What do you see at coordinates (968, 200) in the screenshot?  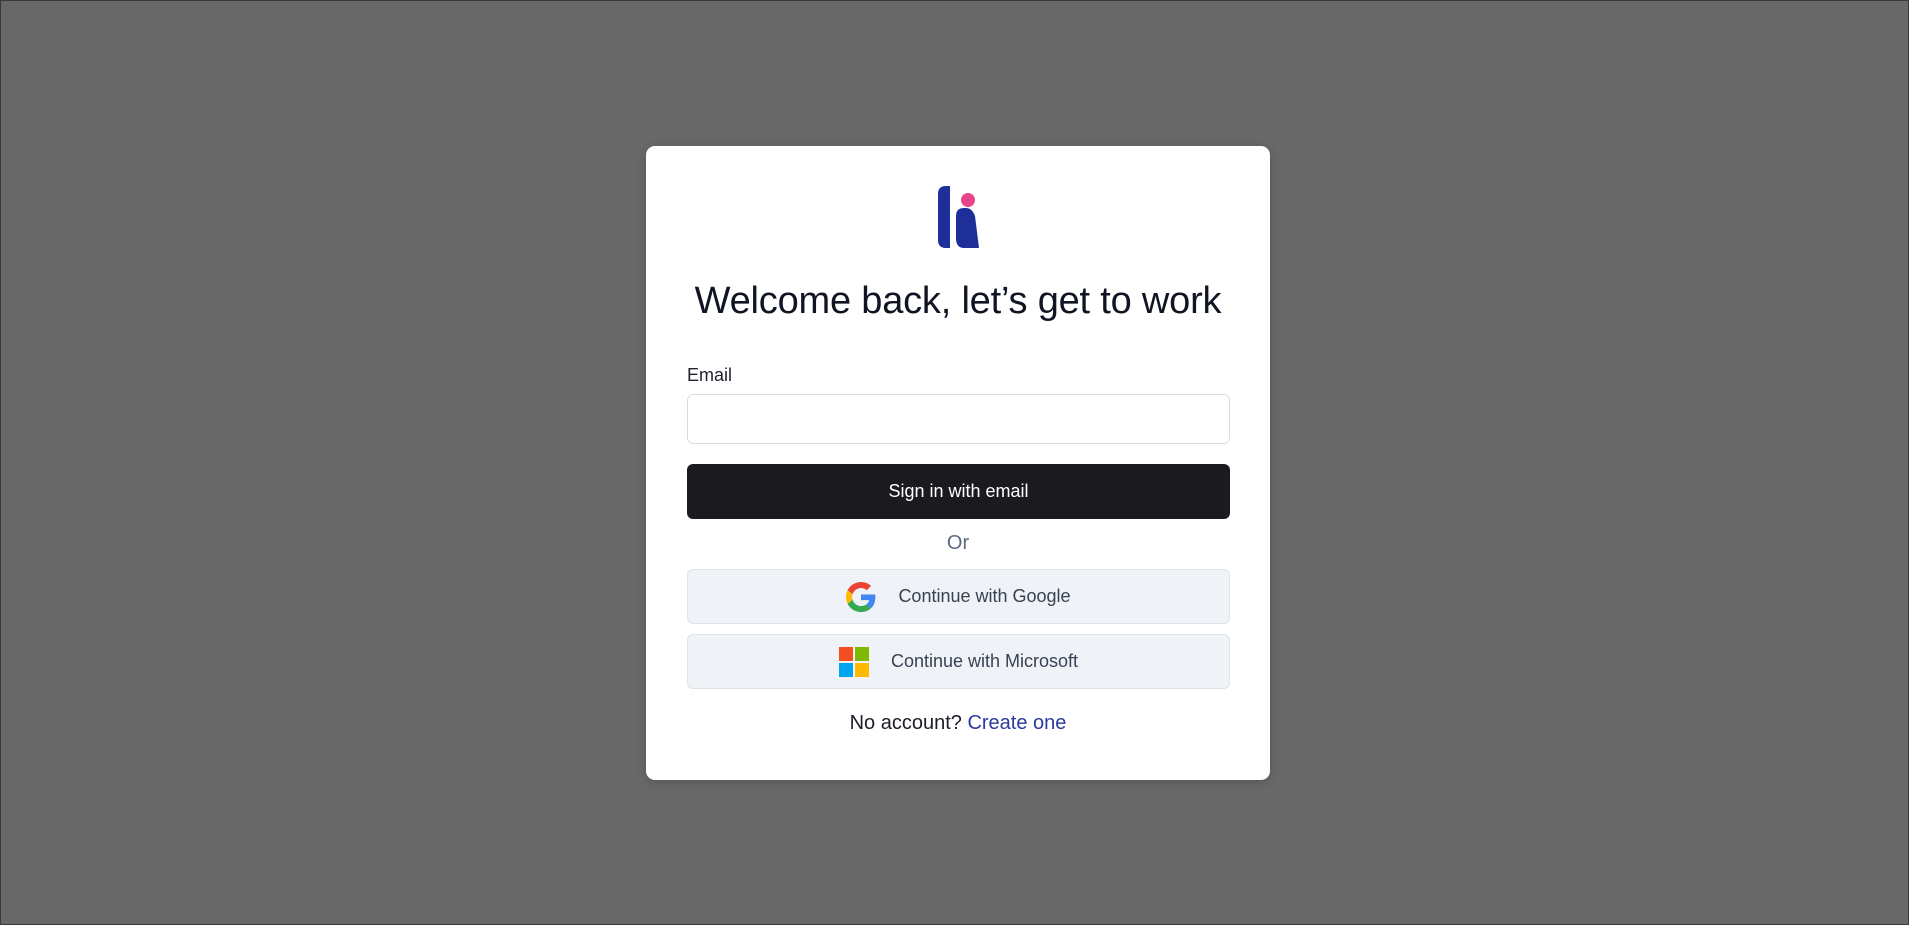 I see `logo-dot` at bounding box center [968, 200].